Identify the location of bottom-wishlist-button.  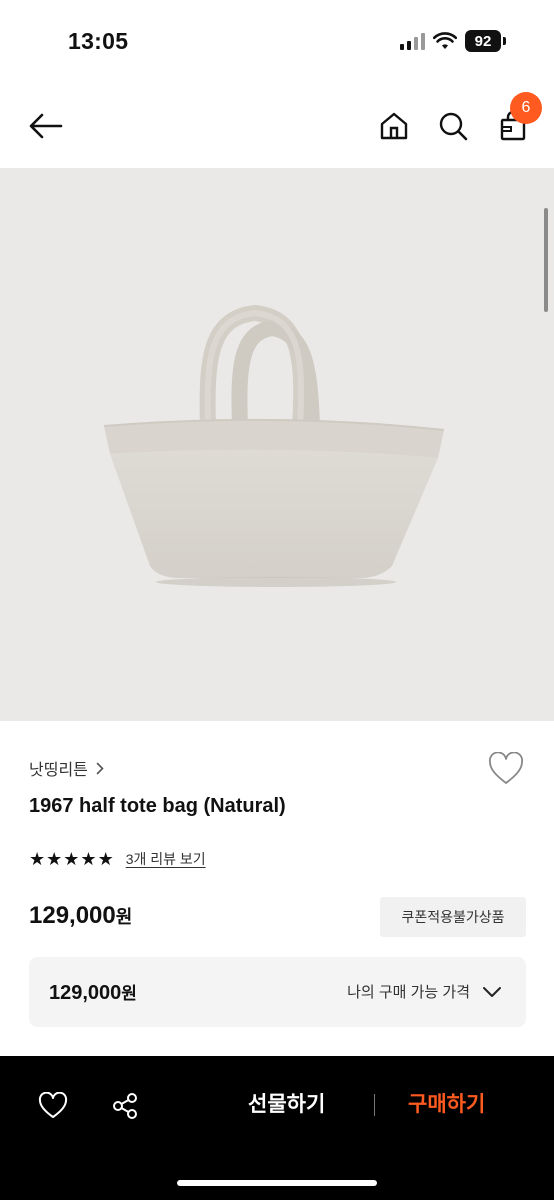
(53, 1106).